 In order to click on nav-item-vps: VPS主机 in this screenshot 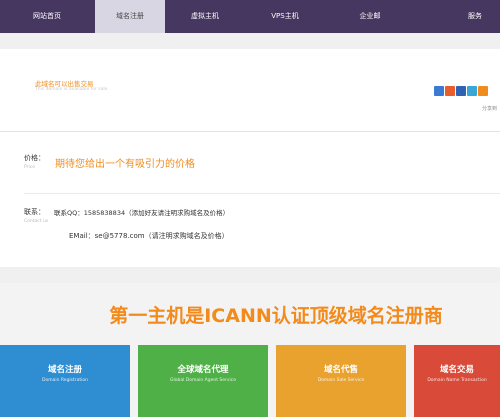, I will do `click(285, 16)`.